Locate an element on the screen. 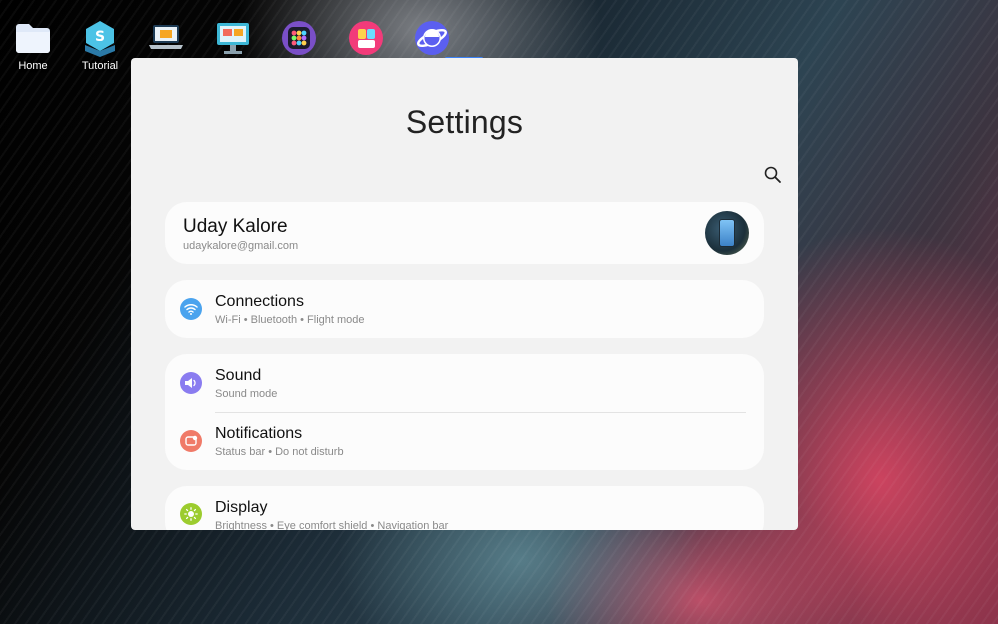  tutorial-book-icon: S is located at coordinates (100, 38).